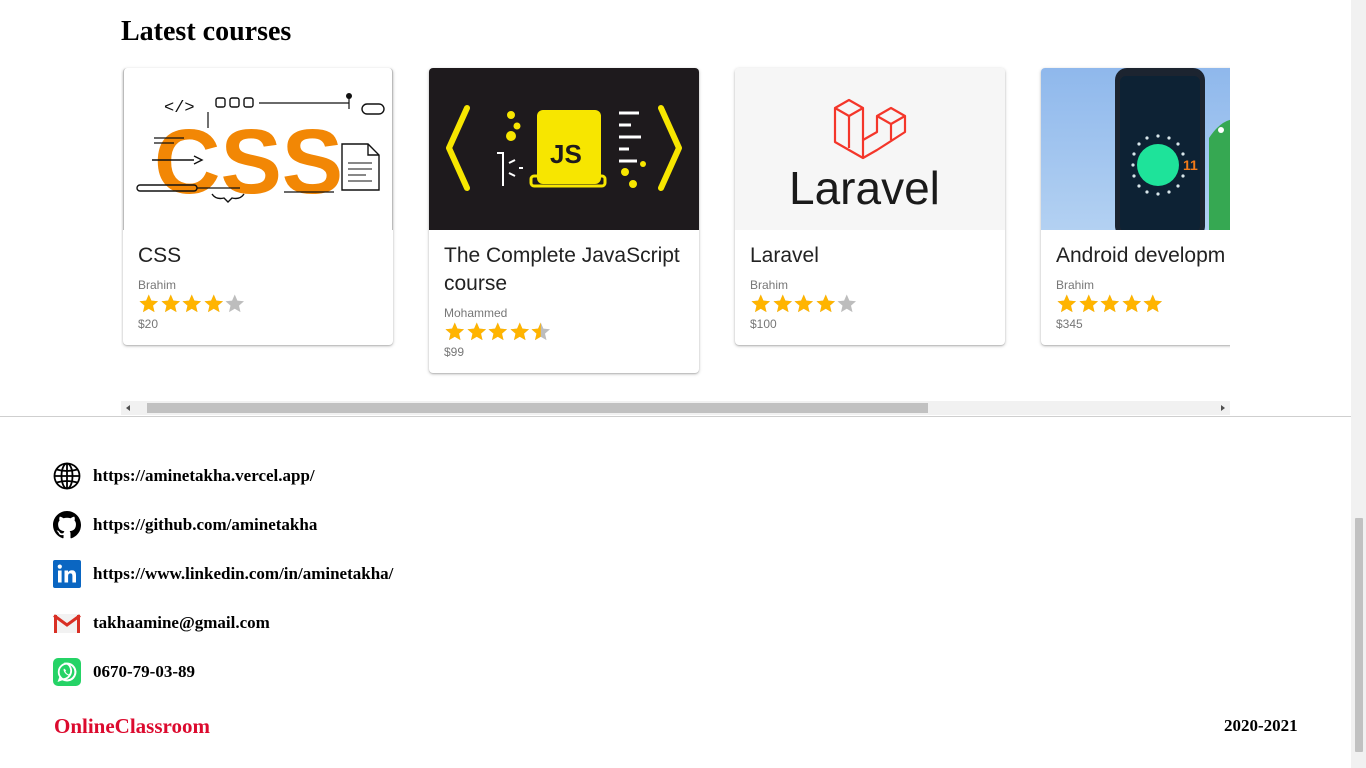  I want to click on course-card-android: 11 Android developm Brahim $345, so click(1135, 206).